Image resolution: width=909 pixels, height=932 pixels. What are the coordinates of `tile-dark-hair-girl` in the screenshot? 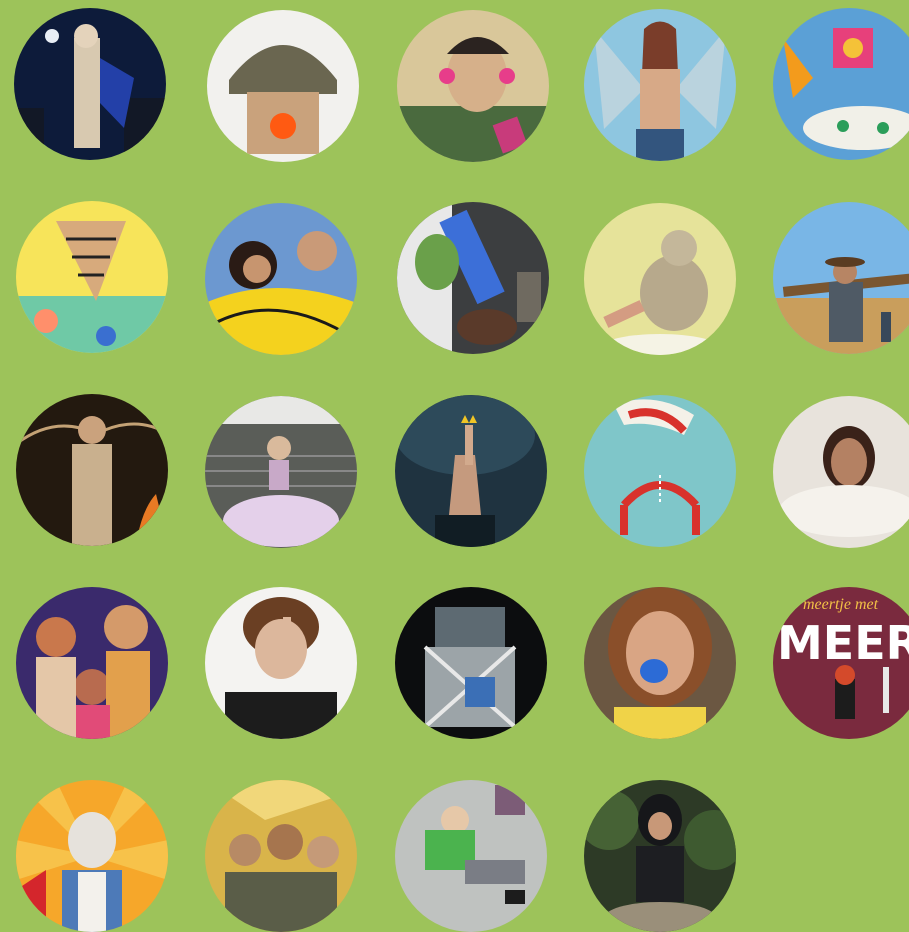 It's located at (660, 856).